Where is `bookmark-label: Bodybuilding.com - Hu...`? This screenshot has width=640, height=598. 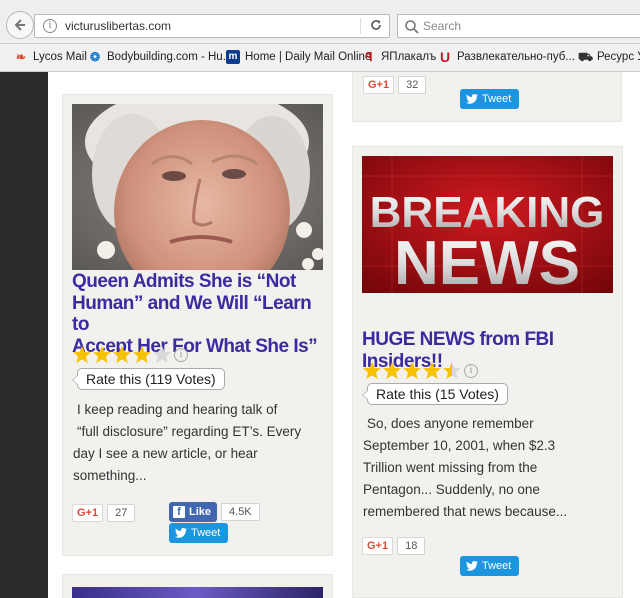 bookmark-label: Bodybuilding.com - Hu... is located at coordinates (170, 57).